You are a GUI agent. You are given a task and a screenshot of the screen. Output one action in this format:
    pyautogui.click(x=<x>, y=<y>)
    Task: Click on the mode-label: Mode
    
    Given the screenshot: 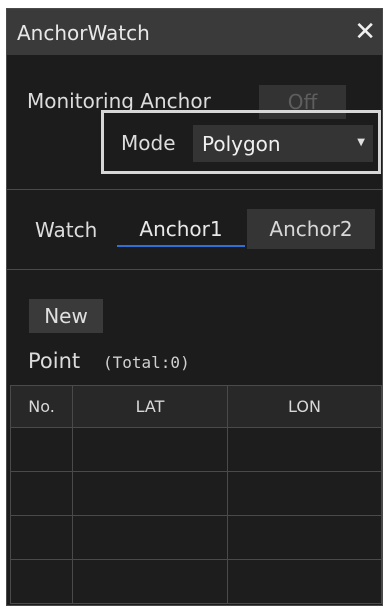 What is the action you would take?
    pyautogui.click(x=148, y=143)
    